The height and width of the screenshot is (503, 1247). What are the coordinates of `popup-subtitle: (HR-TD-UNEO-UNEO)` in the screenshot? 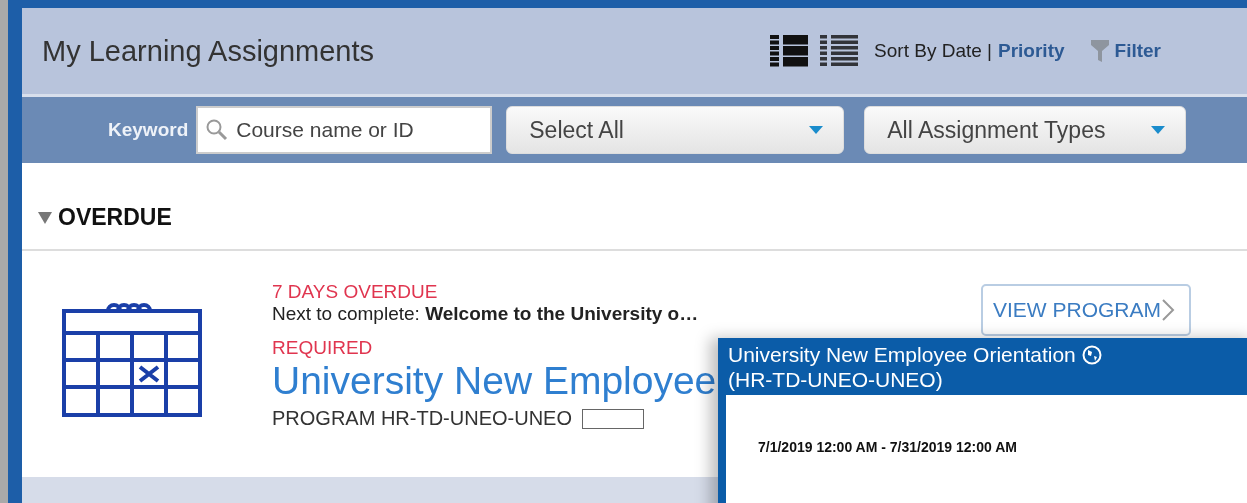 It's located at (835, 379).